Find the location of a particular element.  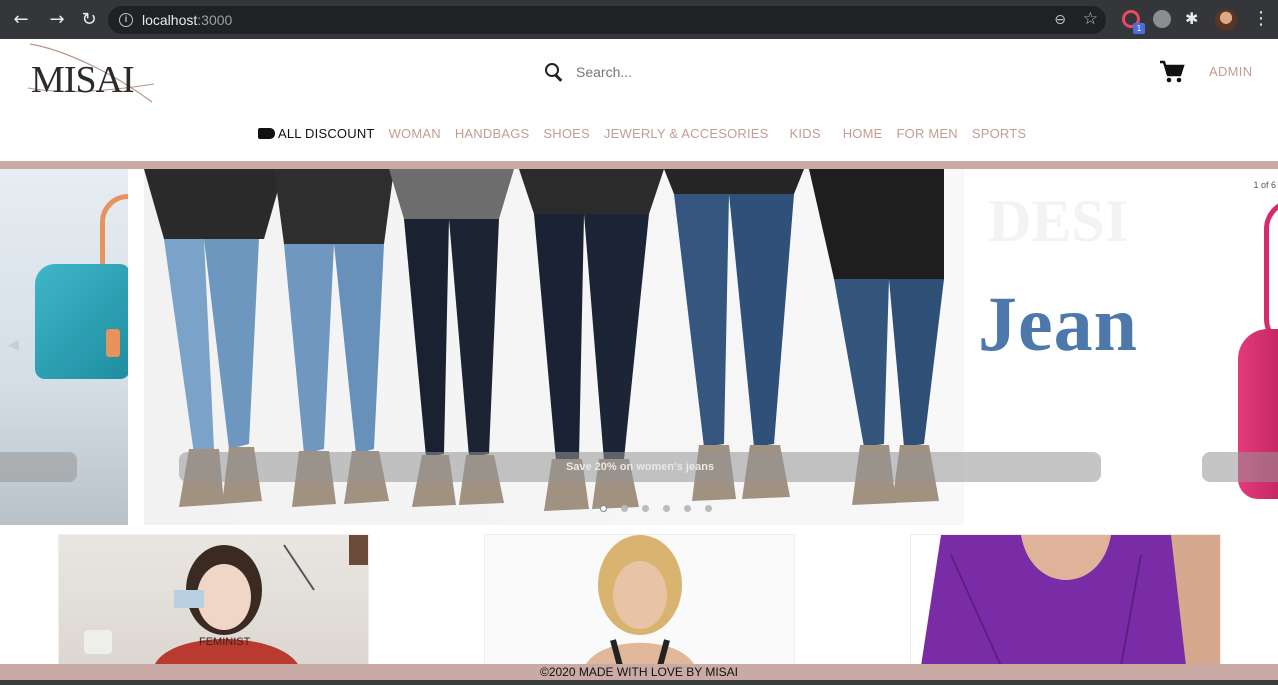

zoom-out-icon: ⊖ is located at coordinates (1060, 20).